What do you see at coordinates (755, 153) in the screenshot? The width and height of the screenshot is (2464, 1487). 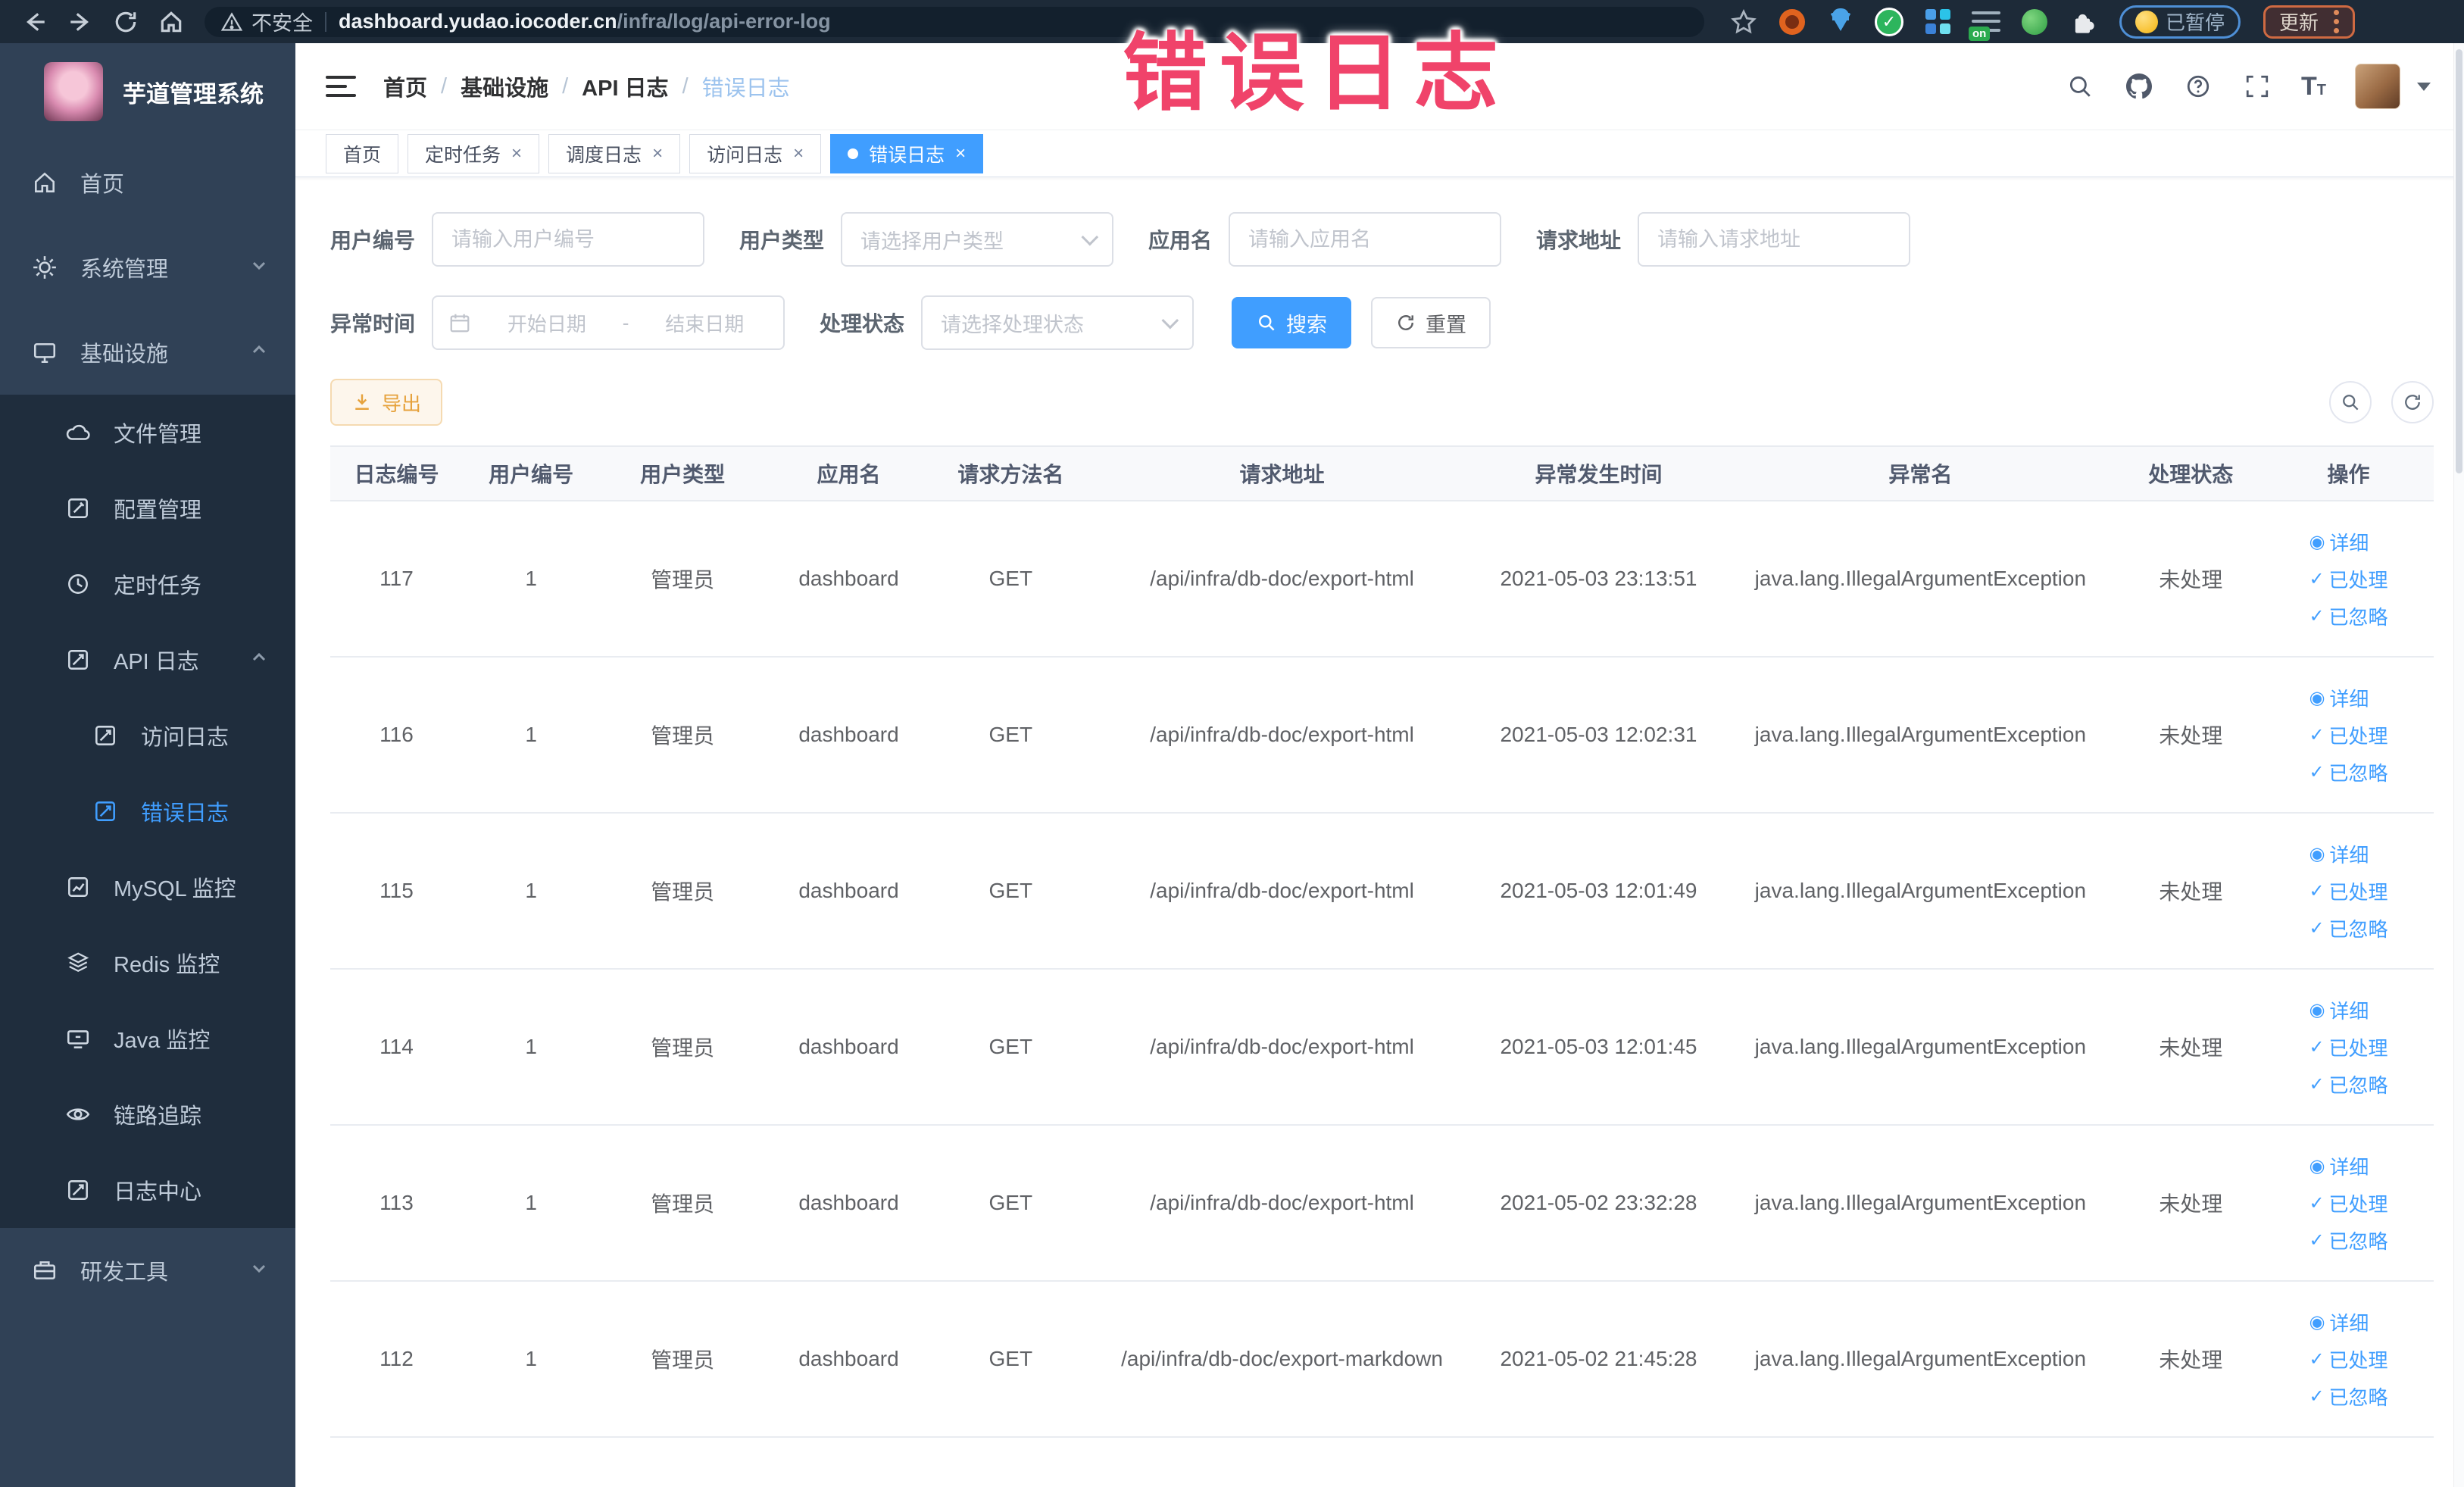 I see `tab-access-log: 访问日志 ×` at bounding box center [755, 153].